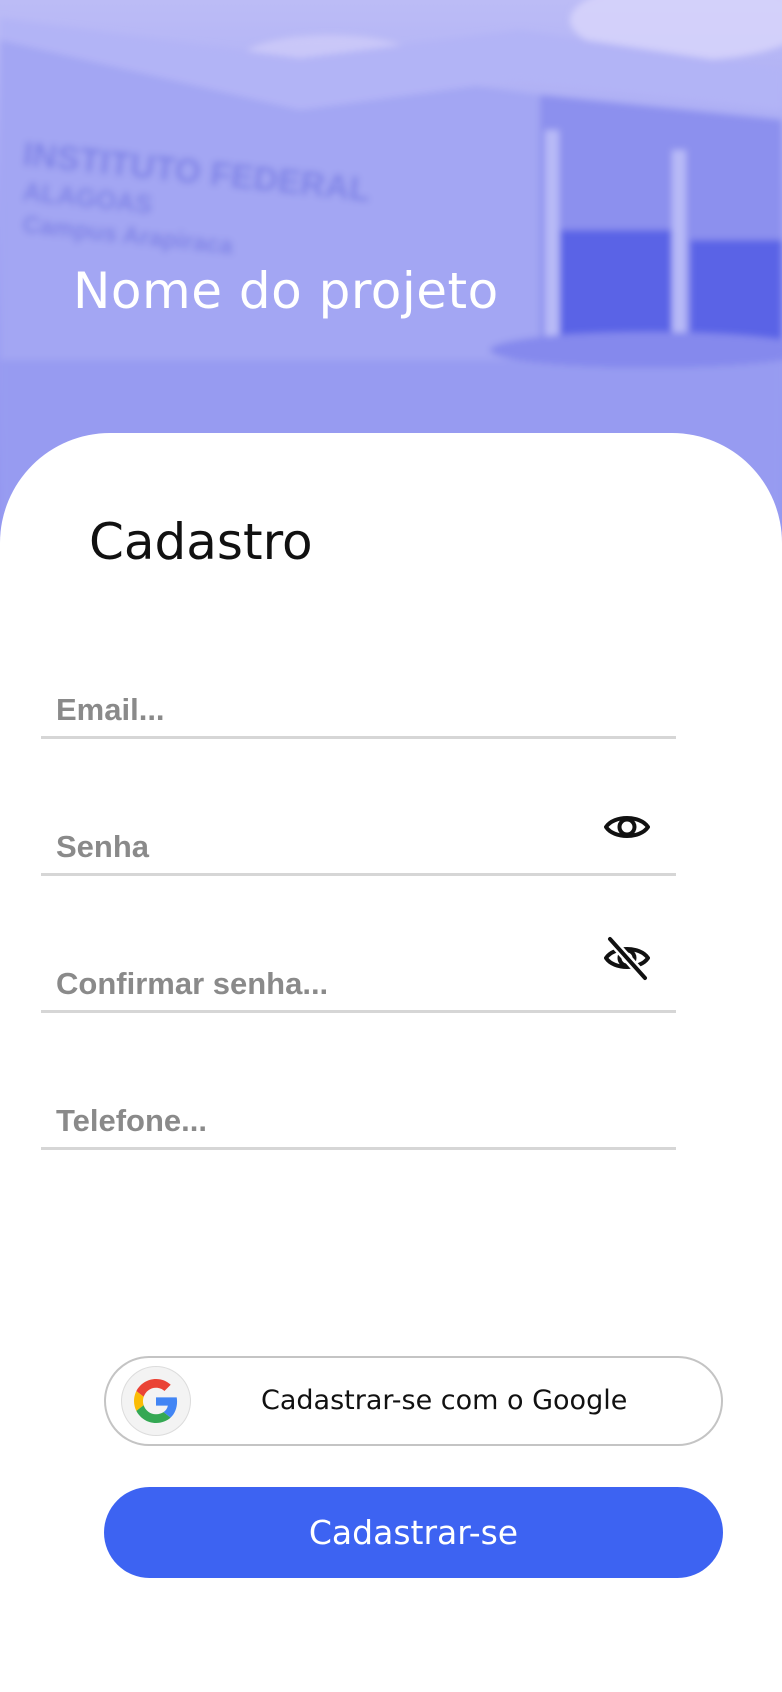  I want to click on eye-icon, so click(627, 827).